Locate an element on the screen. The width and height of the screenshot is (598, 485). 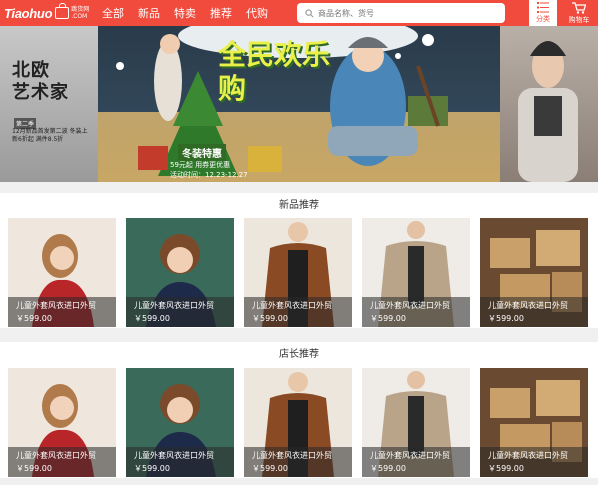
logo-domain: .COM is located at coordinates (79, 16).